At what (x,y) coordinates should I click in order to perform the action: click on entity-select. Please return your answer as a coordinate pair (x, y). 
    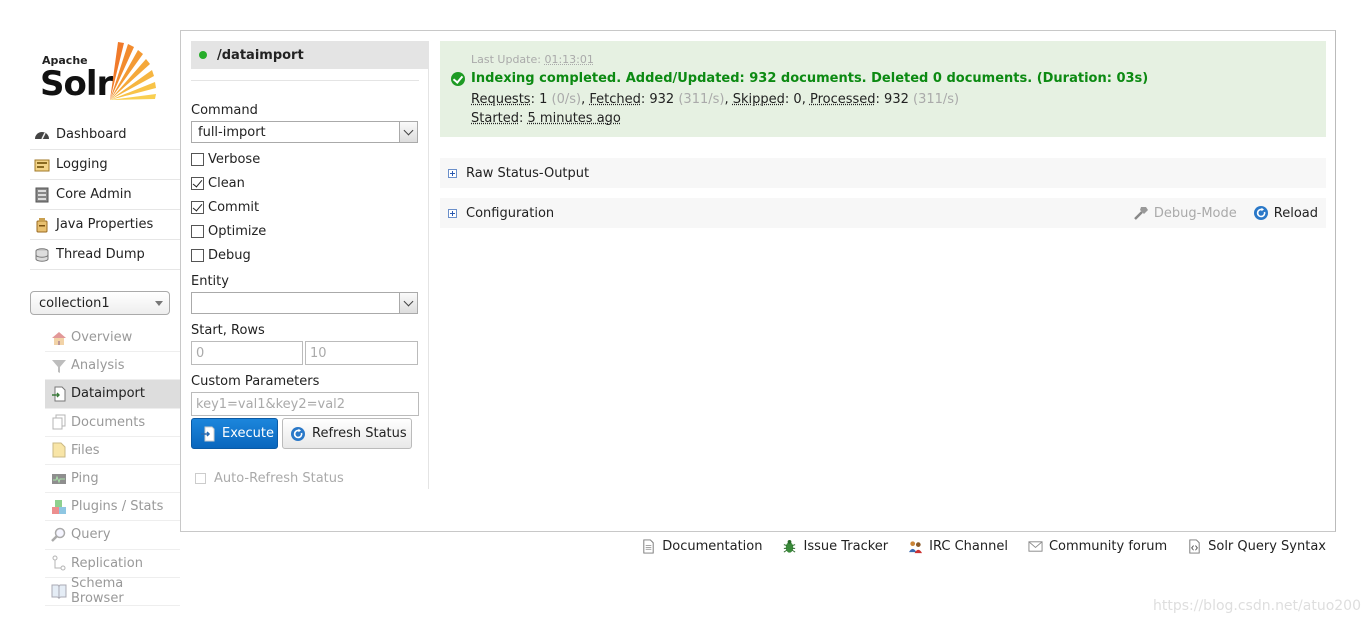
    Looking at the image, I should click on (304, 303).